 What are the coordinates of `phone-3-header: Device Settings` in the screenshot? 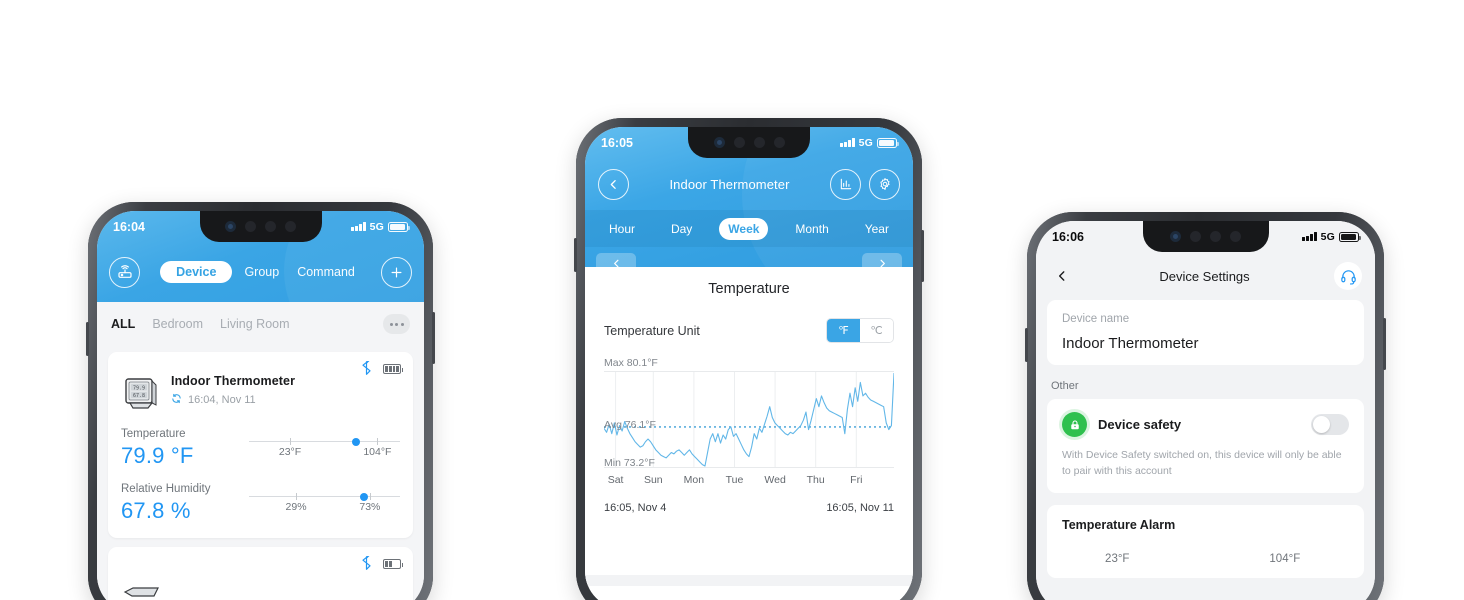 It's located at (1205, 276).